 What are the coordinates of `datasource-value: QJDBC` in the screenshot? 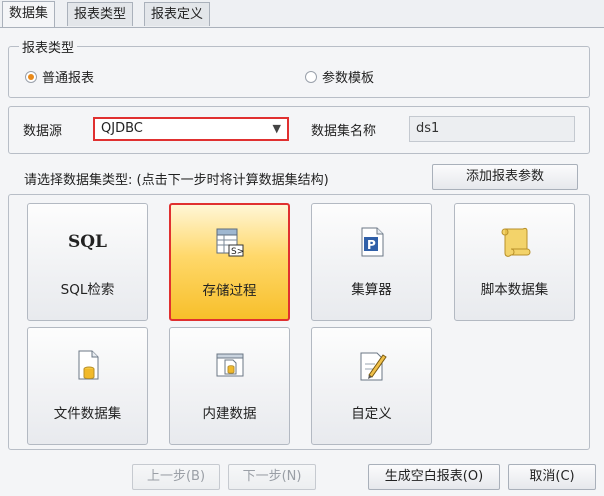 It's located at (122, 128).